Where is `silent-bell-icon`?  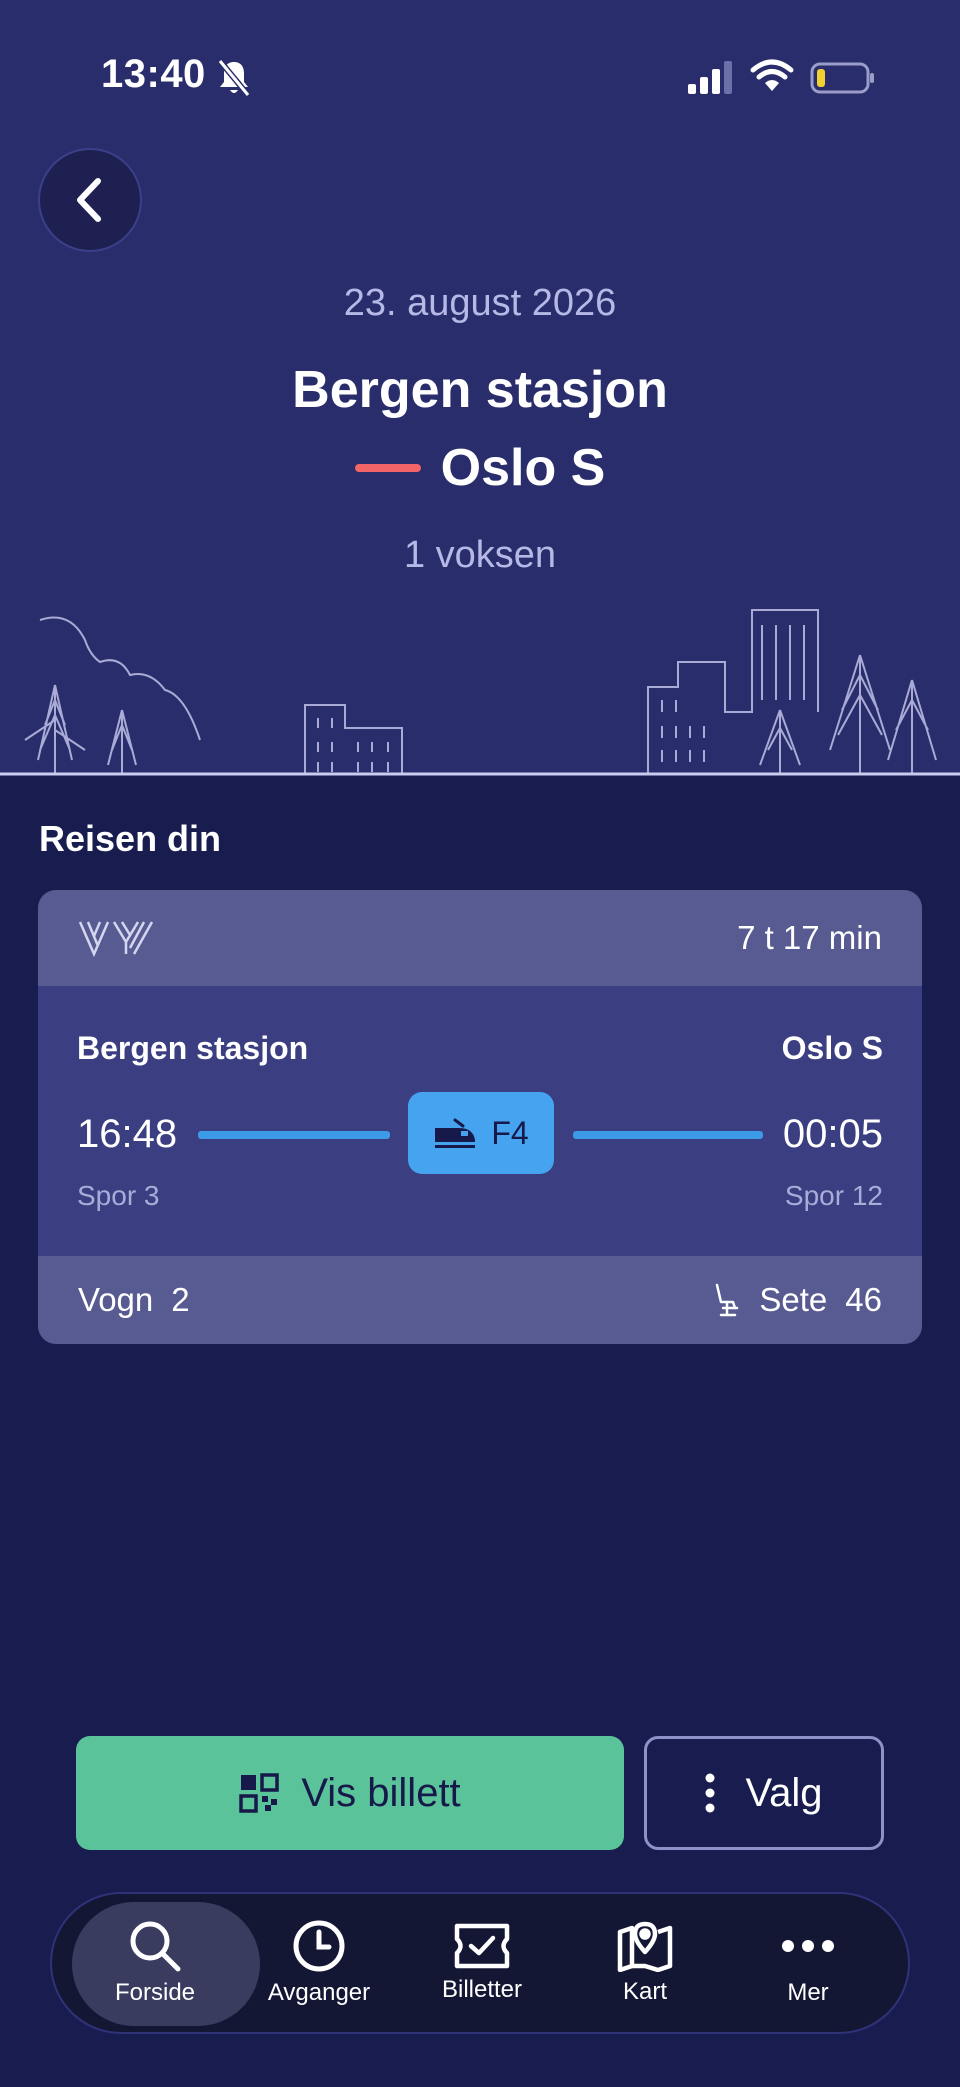
silent-bell-icon is located at coordinates (234, 78).